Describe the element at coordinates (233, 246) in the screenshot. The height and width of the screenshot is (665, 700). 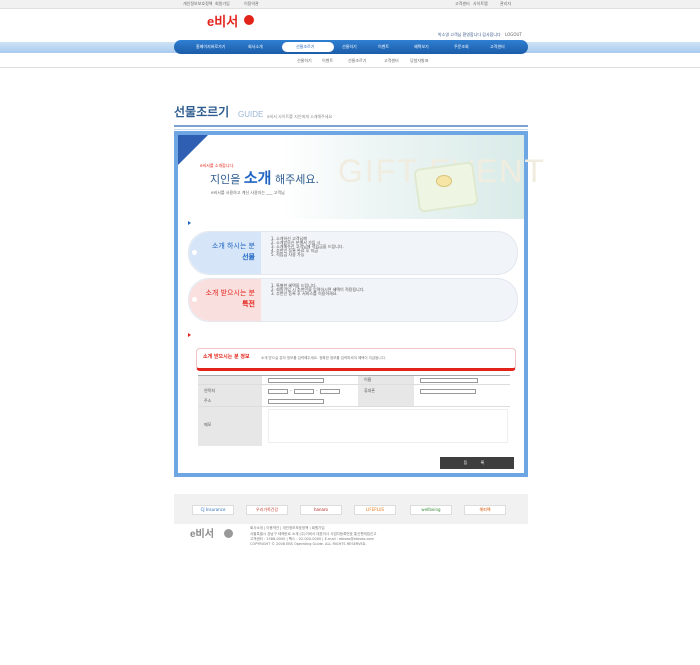
I see `giver-title-line1: 소개 하시는 분` at that location.